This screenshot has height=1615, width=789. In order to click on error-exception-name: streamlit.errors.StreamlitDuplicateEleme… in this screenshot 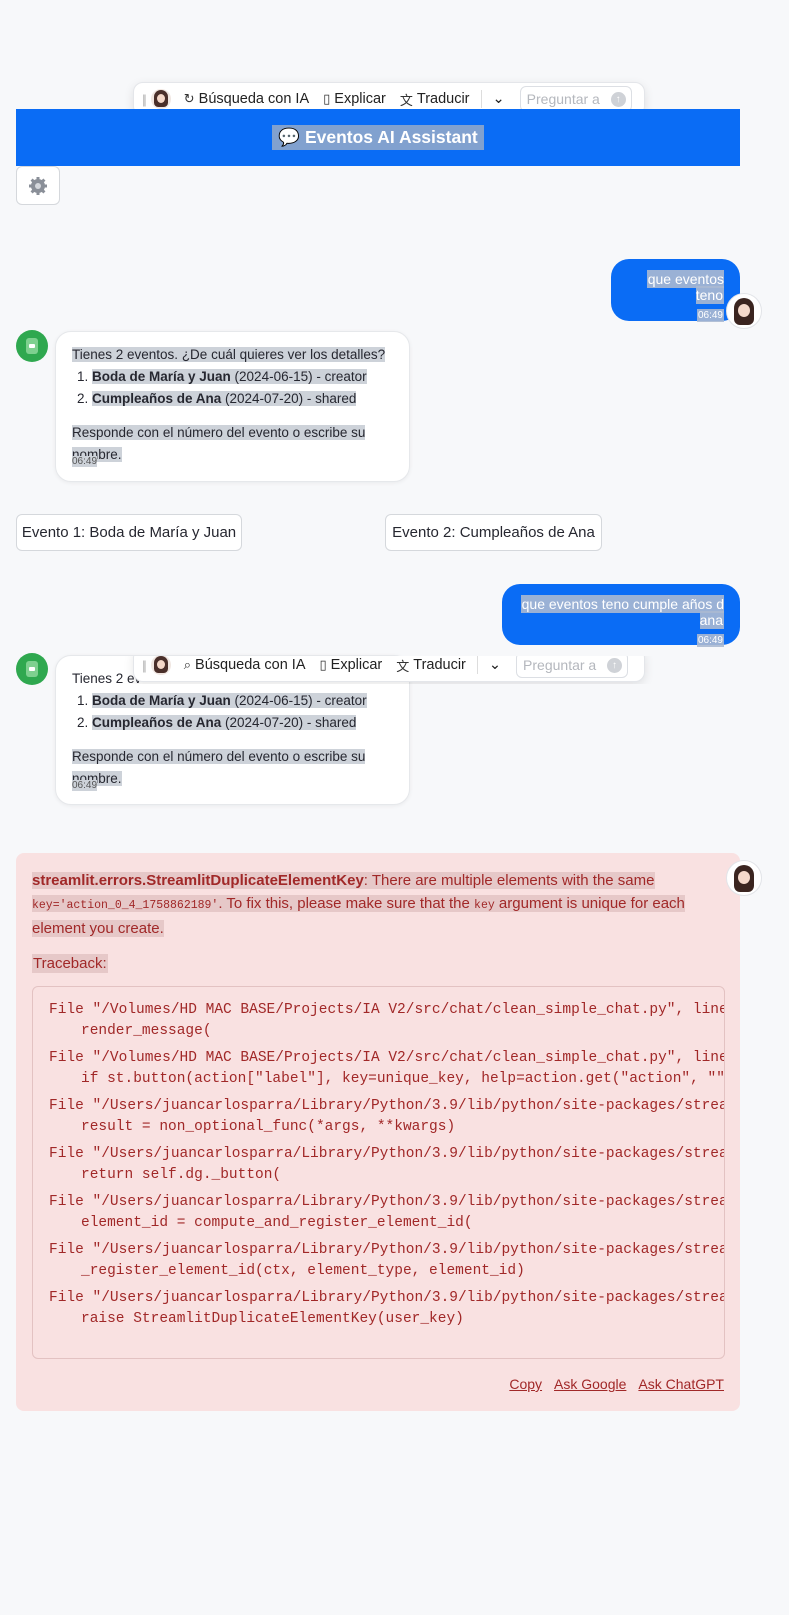, I will do `click(198, 880)`.